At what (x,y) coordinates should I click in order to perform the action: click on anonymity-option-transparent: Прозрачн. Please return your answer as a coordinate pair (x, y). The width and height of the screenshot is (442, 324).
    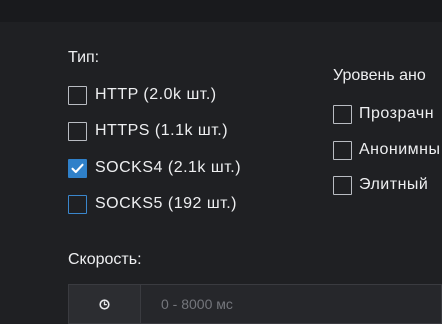
    Looking at the image, I should click on (383, 114).